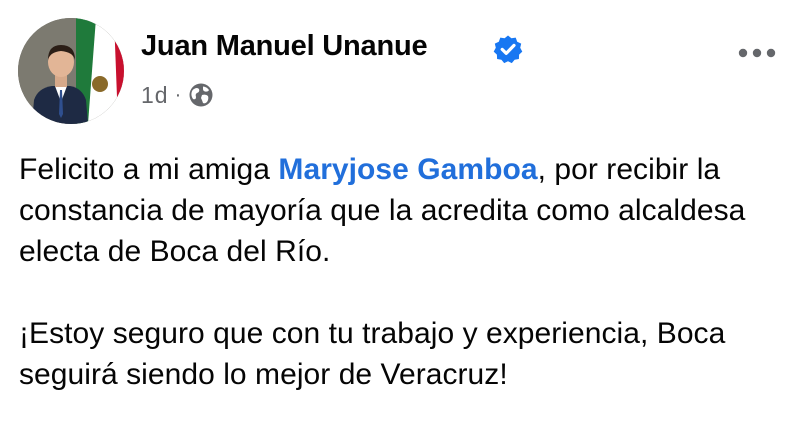  What do you see at coordinates (149, 169) in the screenshot?
I see `paragraph-1-start: Felicito a mi amiga` at bounding box center [149, 169].